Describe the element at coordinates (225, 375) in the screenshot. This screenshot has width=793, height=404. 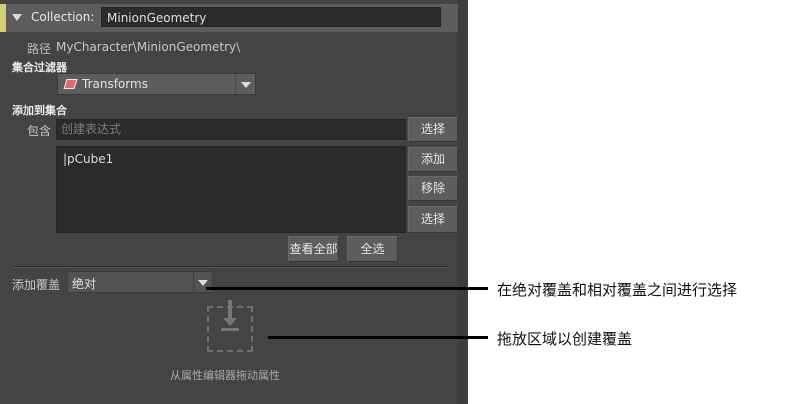
I see `drag-hint-text: 从属性编辑器拖动属性` at that location.